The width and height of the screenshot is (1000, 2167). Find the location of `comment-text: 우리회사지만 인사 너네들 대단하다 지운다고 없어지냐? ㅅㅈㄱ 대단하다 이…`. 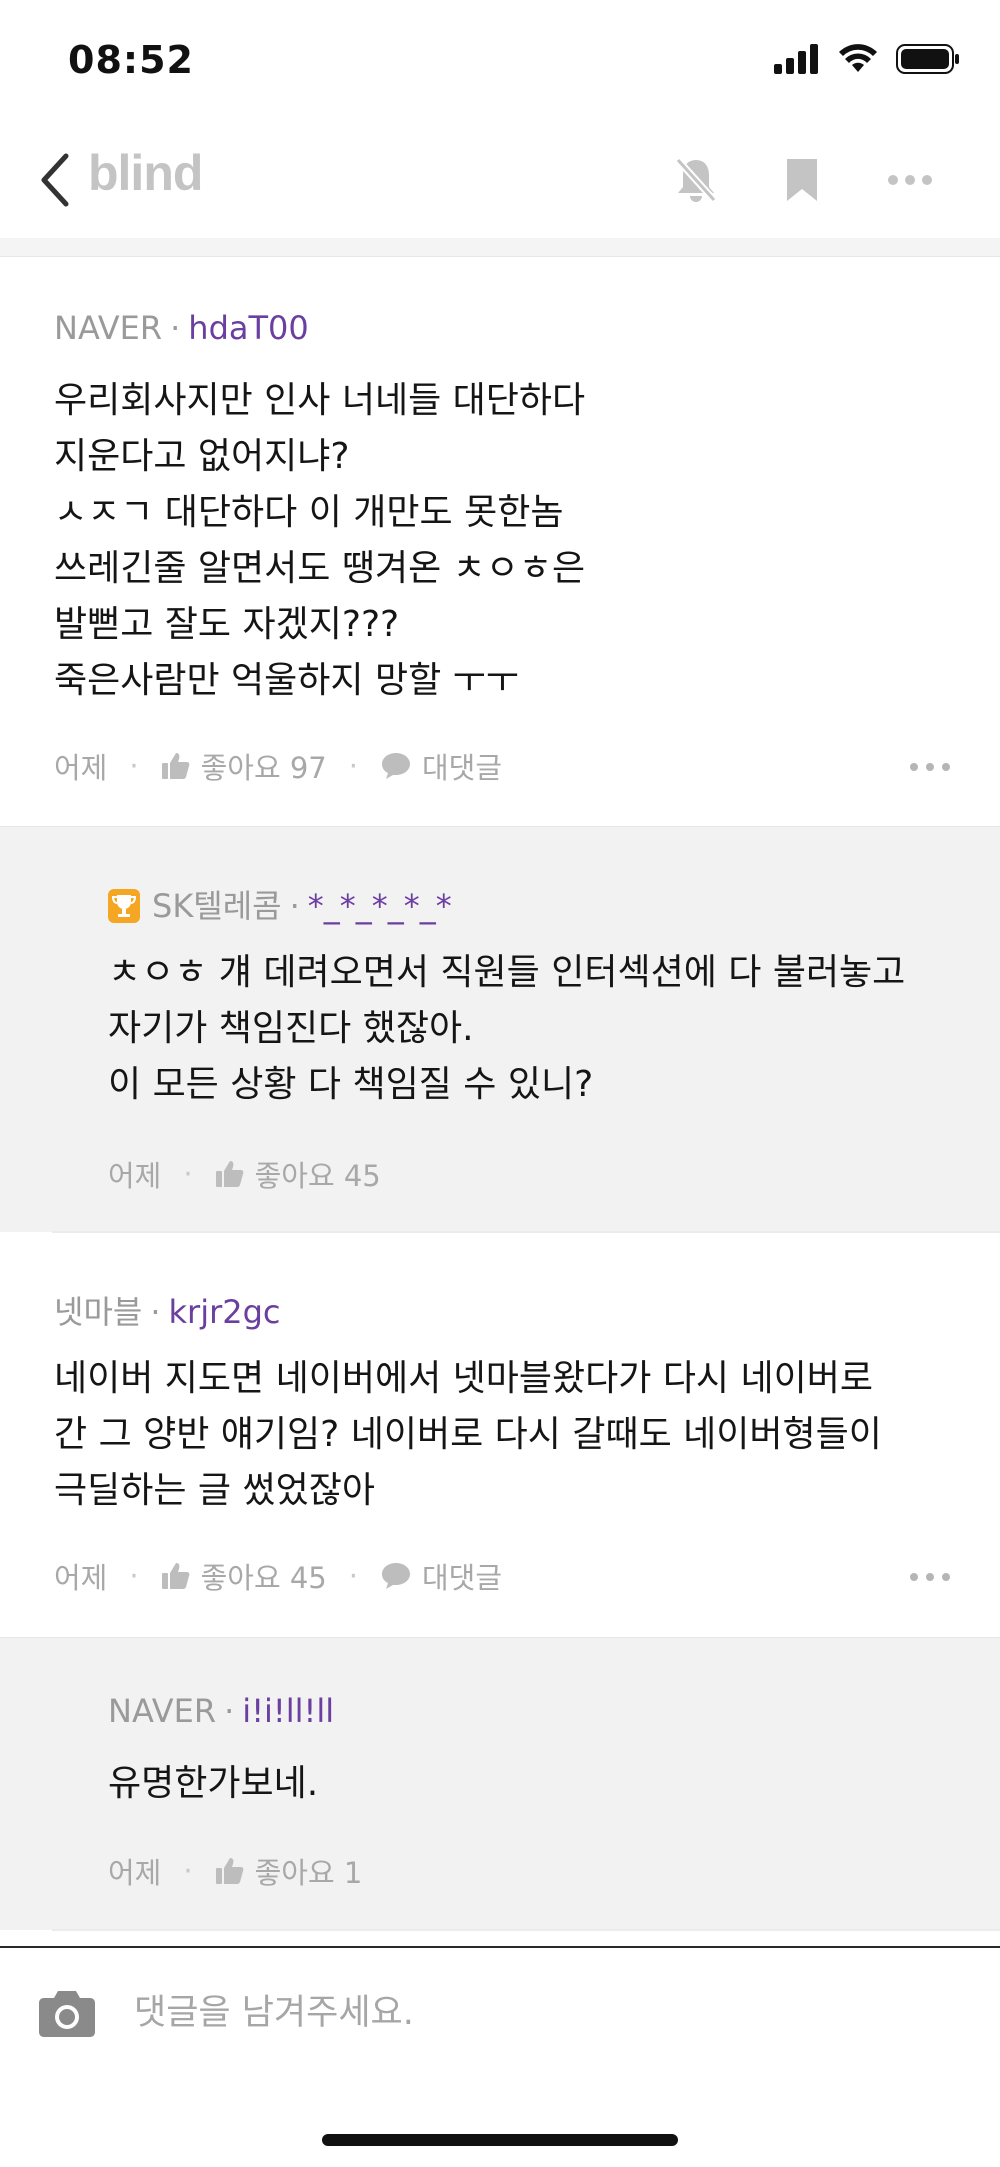

comment-text: 우리회사지만 인사 너네들 대단하다 지운다고 없어지냐? ㅅㅈㄱ 대단하다 이… is located at coordinates (320, 540).